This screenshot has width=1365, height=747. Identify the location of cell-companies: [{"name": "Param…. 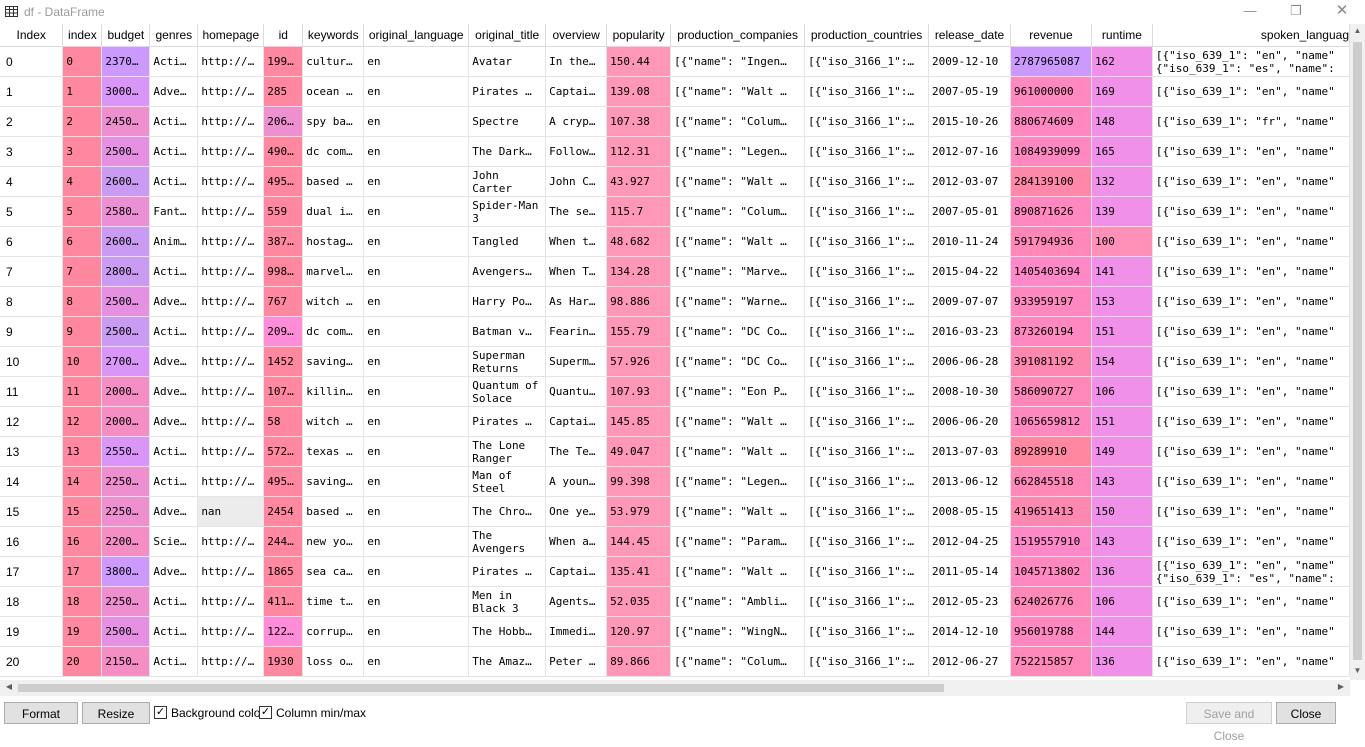
(738, 541).